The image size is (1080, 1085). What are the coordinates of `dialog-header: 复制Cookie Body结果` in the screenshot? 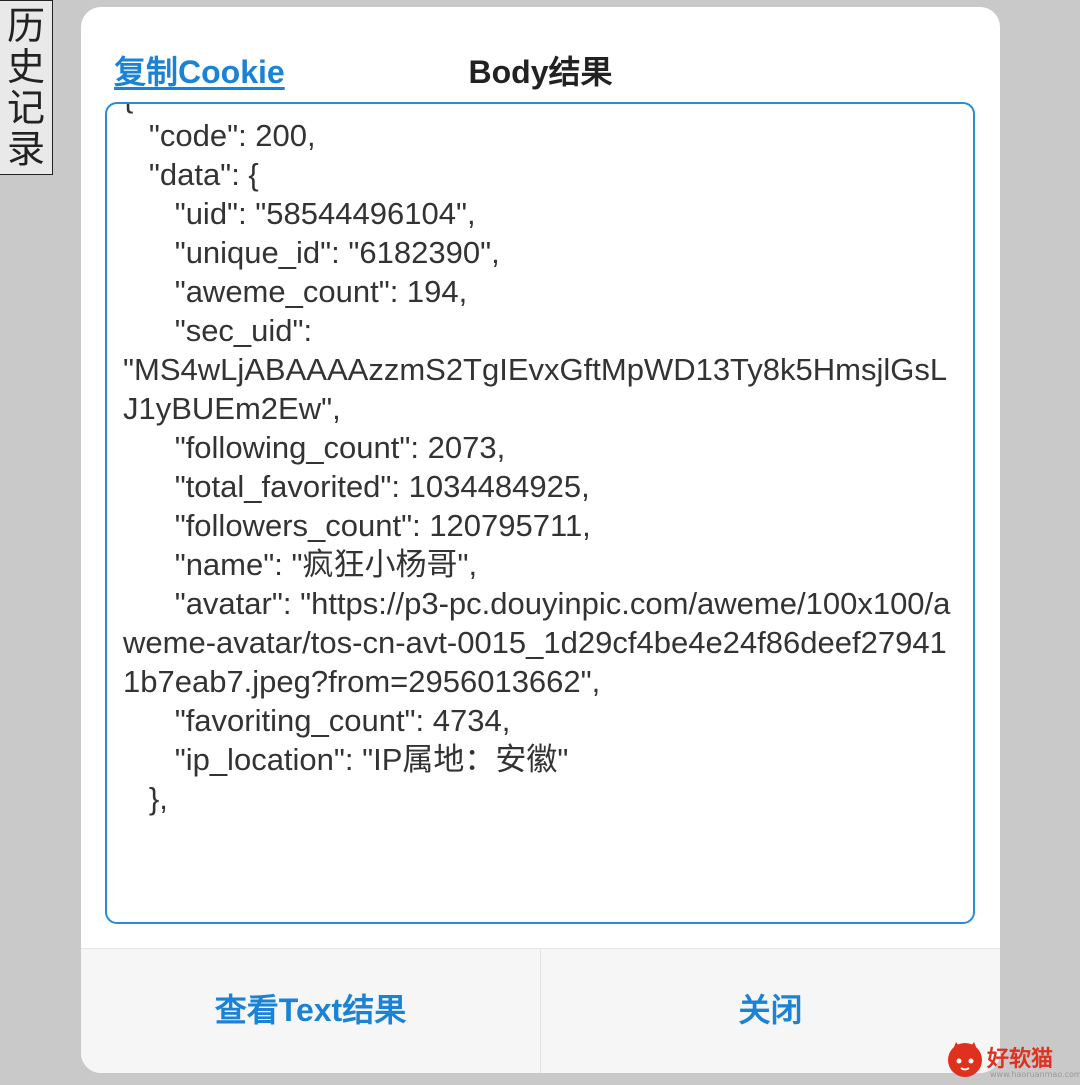 It's located at (540, 54).